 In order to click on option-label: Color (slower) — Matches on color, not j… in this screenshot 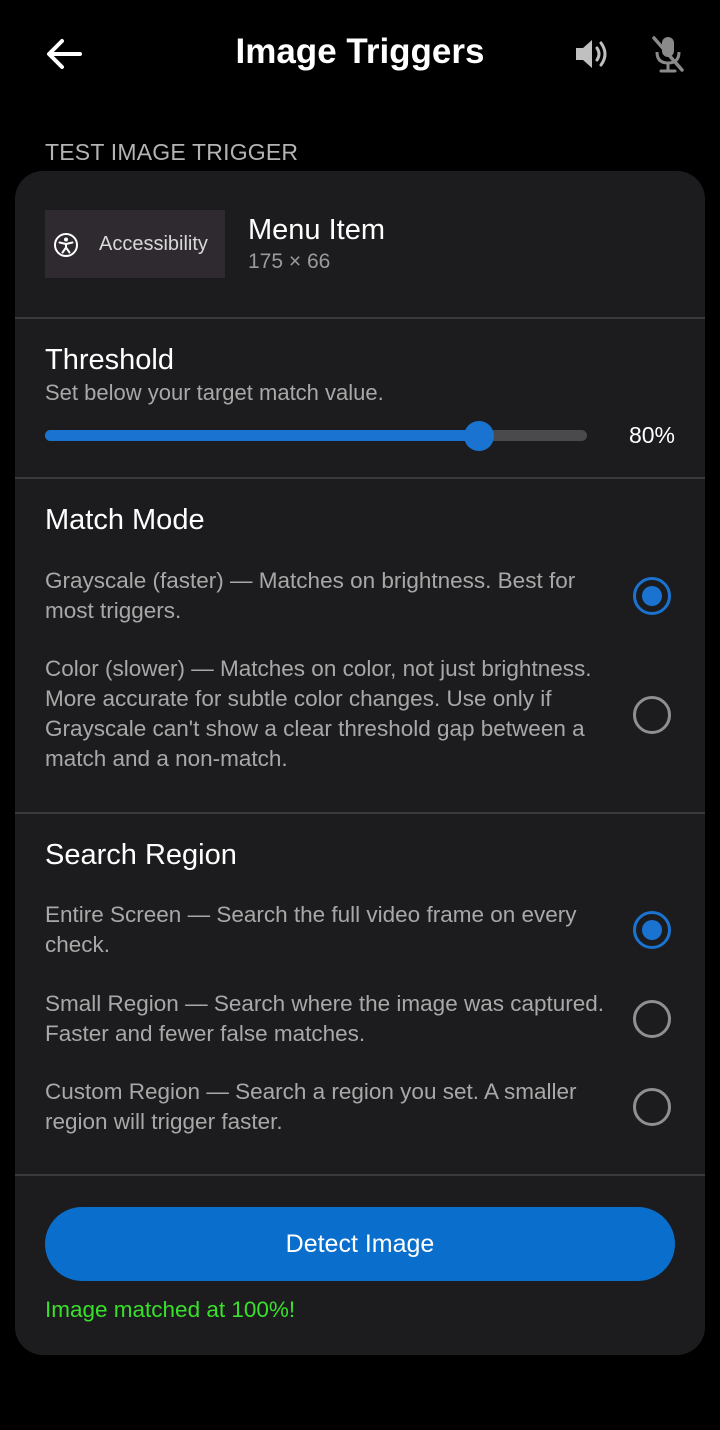, I will do `click(318, 713)`.